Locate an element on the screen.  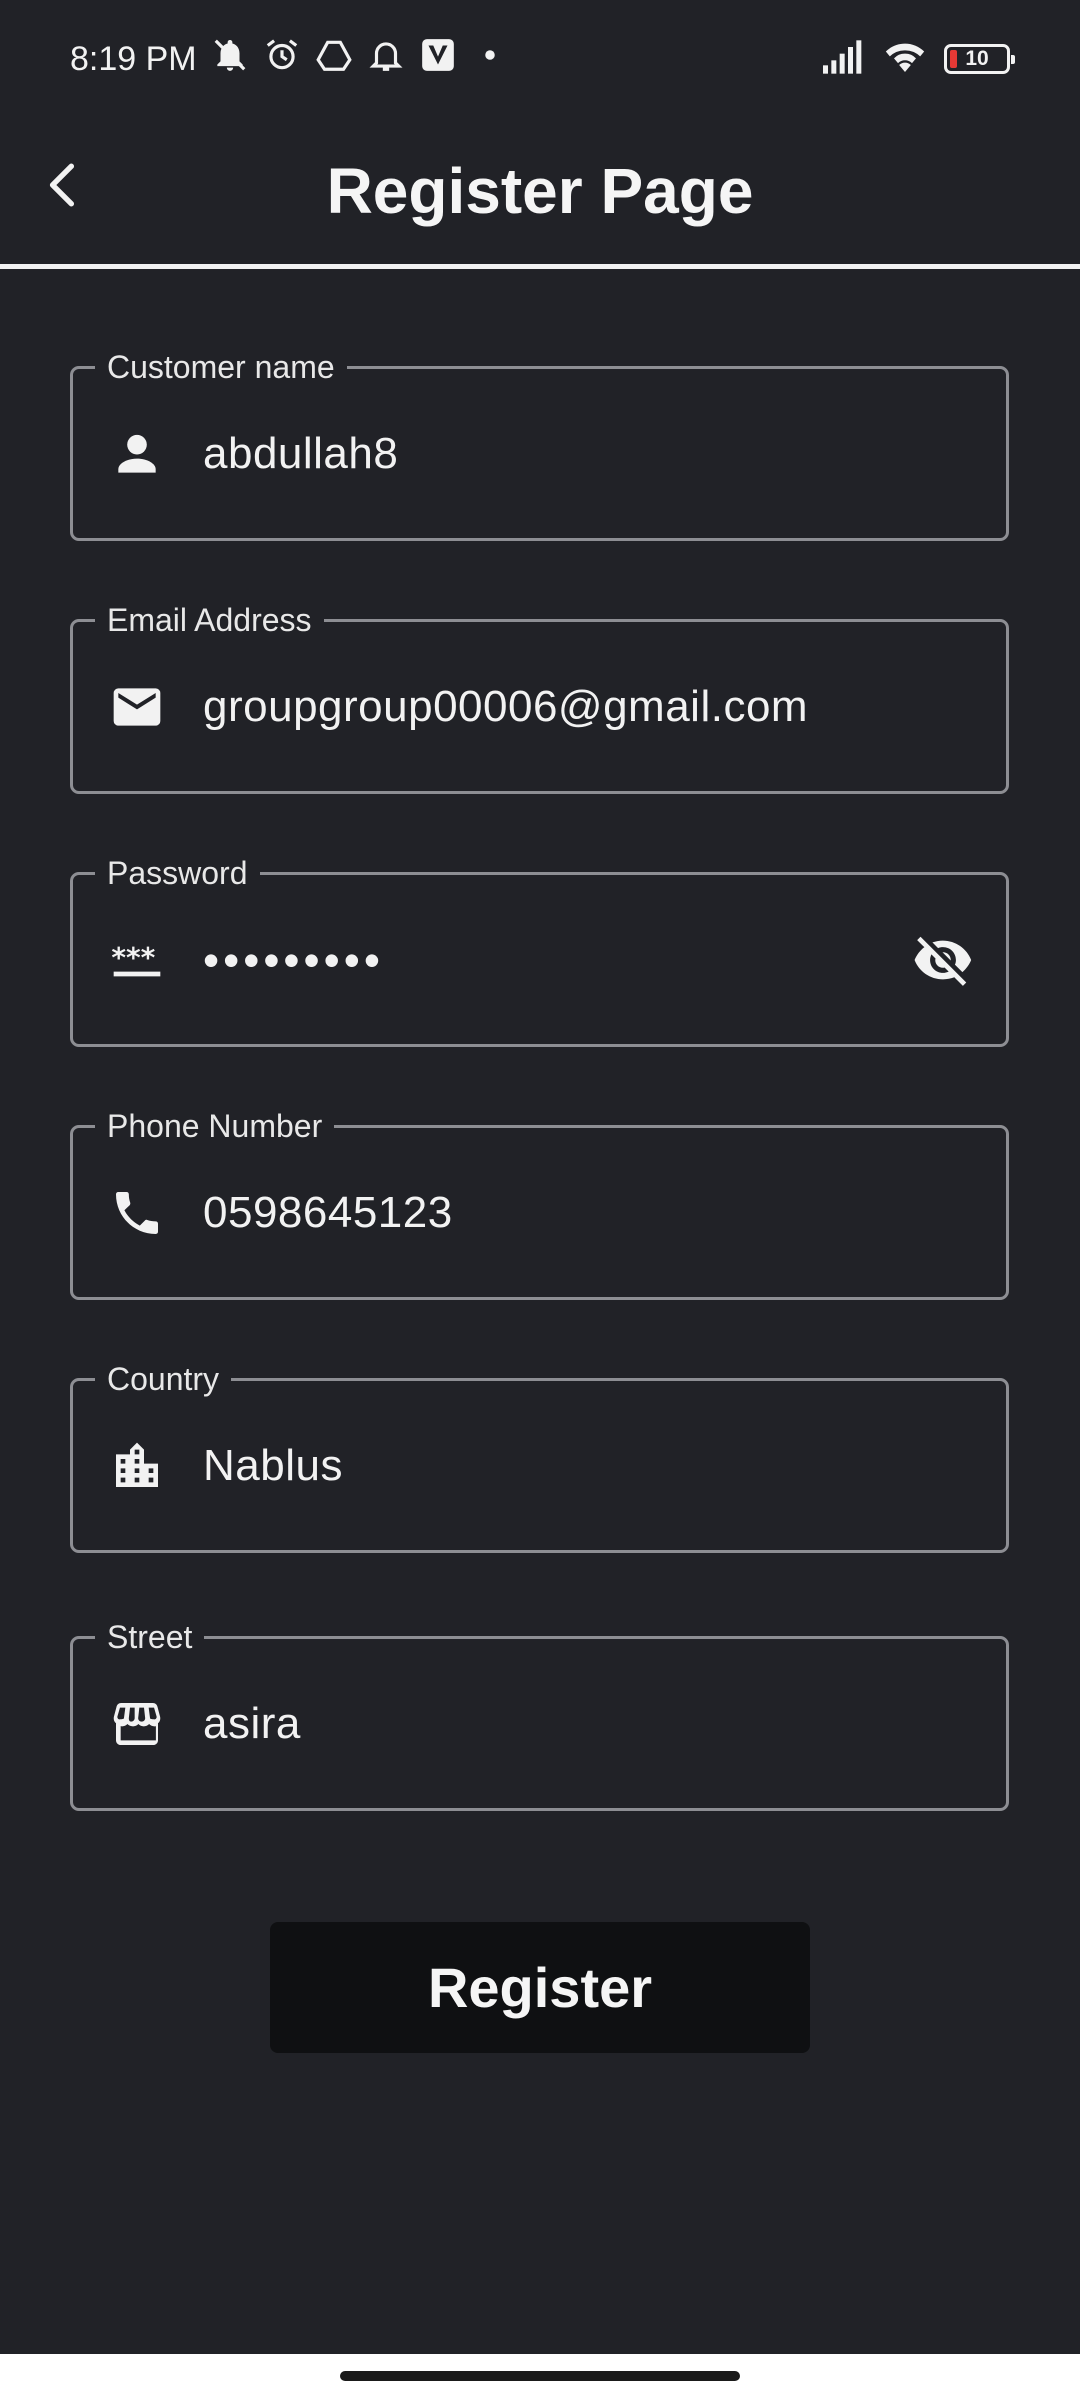
battery-icon: 10 is located at coordinates (979, 59).